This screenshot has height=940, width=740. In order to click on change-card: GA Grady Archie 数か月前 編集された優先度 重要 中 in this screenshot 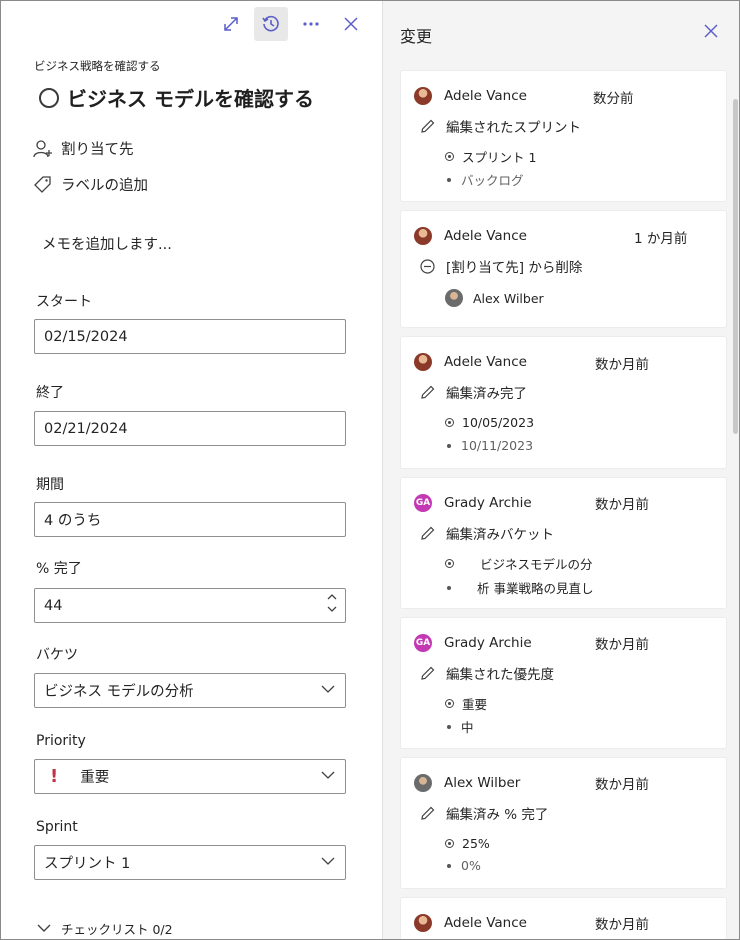, I will do `click(563, 683)`.